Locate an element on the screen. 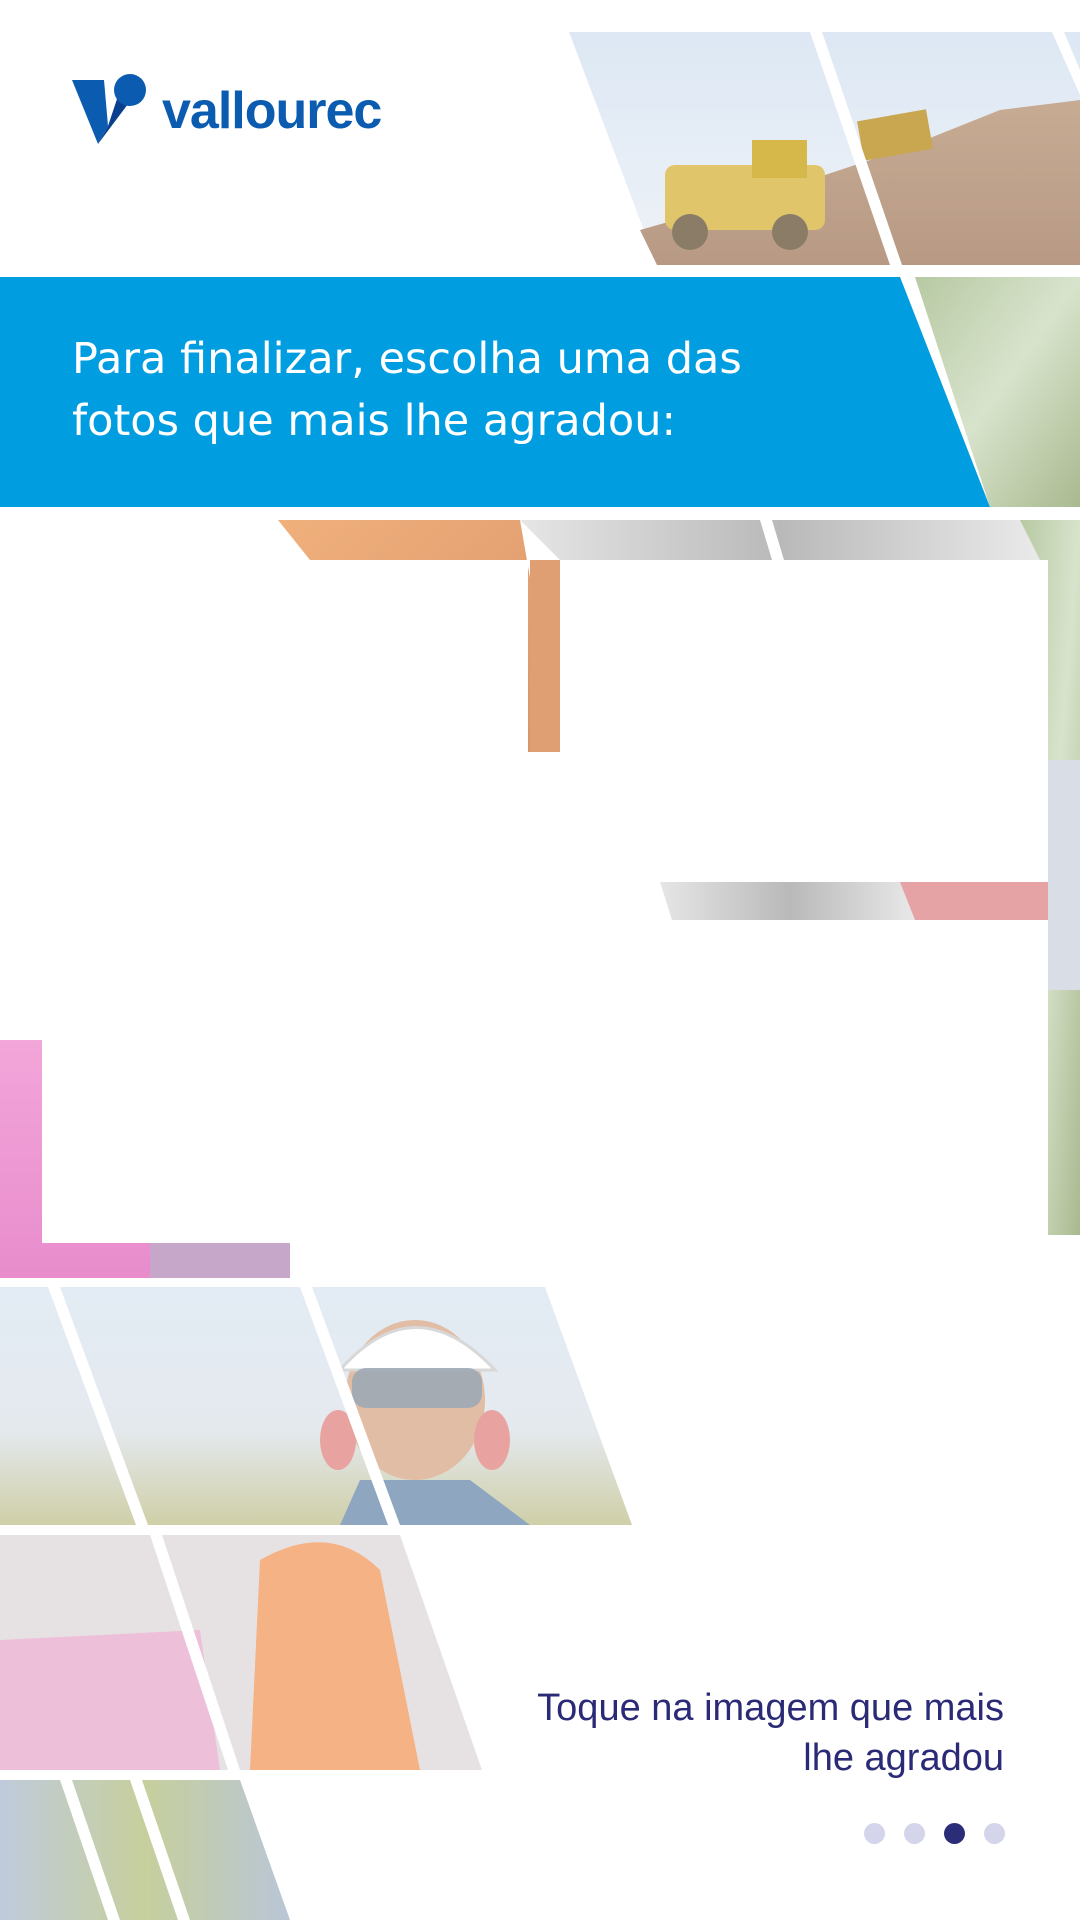 The image size is (1080, 1920). instruction-text: Toque na imagem que mais lhe agradou is located at coordinates (770, 1733).